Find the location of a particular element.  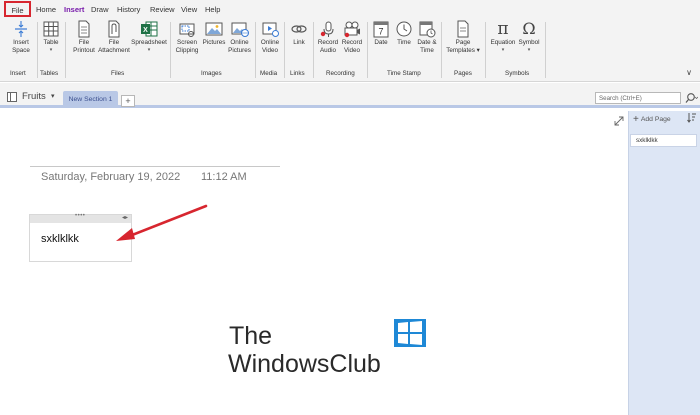

link-button: Link is located at coordinates (299, 33).